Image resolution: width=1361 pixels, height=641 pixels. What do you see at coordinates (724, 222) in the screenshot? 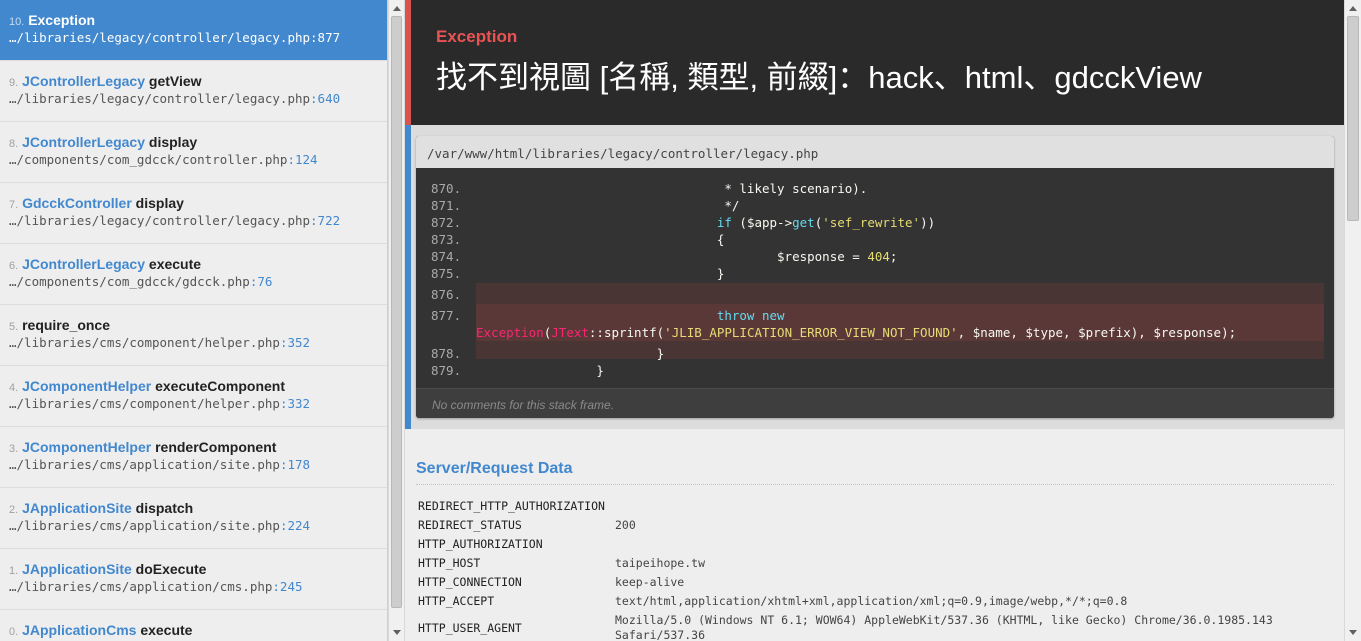
I see `code-token: if` at bounding box center [724, 222].